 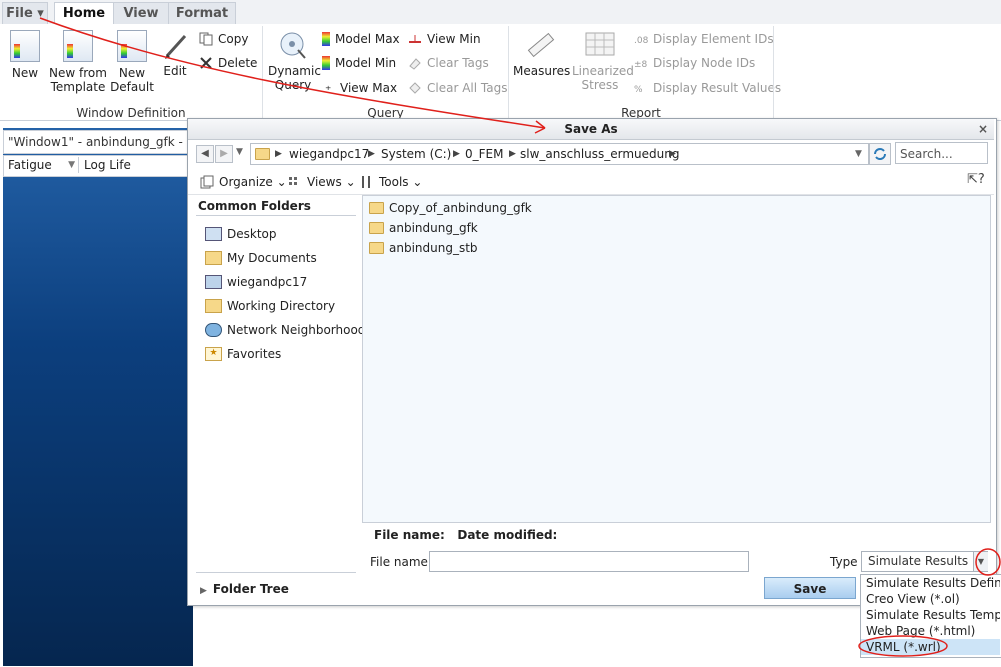 What do you see at coordinates (132, 46) in the screenshot?
I see `default-window-icon` at bounding box center [132, 46].